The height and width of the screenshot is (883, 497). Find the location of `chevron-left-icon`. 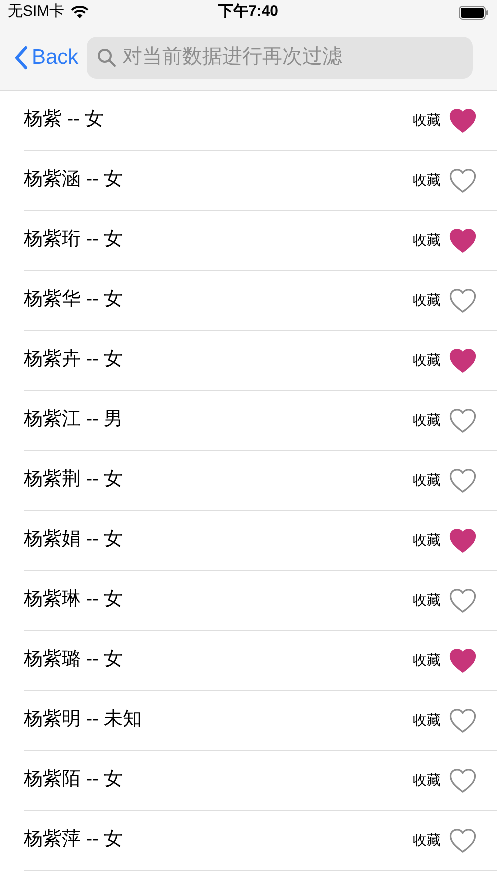

chevron-left-icon is located at coordinates (21, 58).